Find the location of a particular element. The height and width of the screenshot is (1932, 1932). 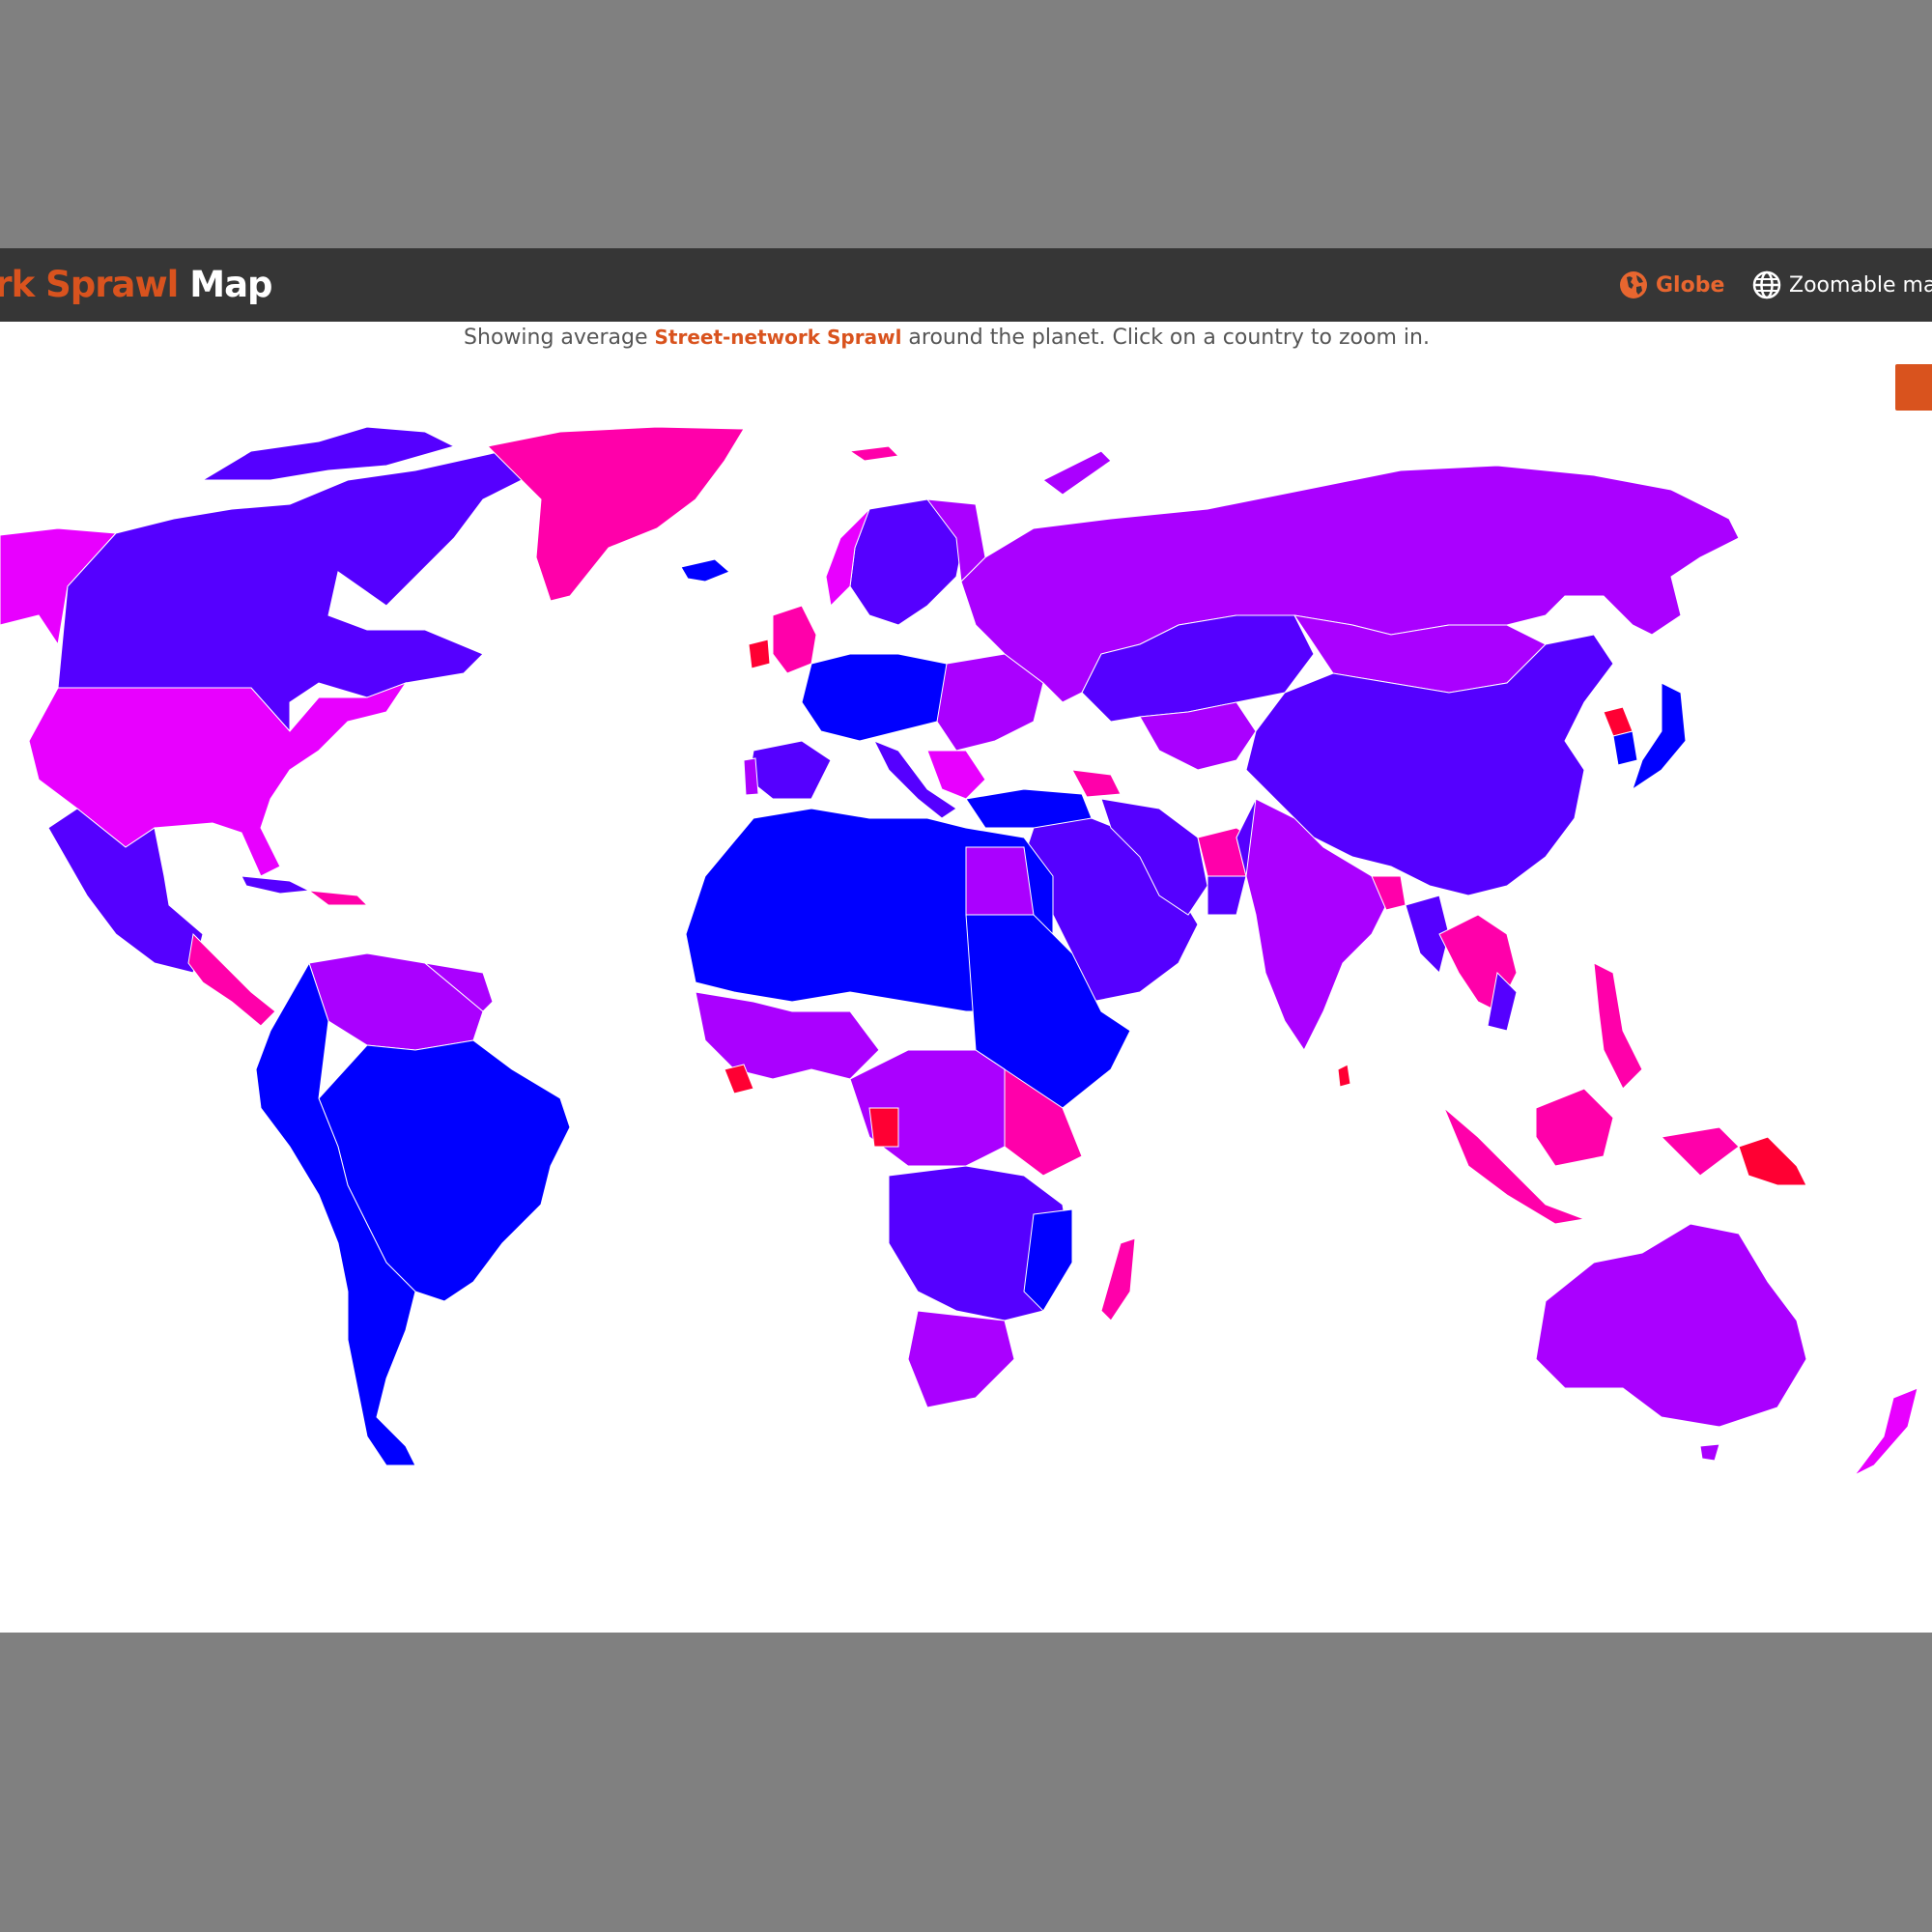

country-borneo is located at coordinates (1574, 1127).